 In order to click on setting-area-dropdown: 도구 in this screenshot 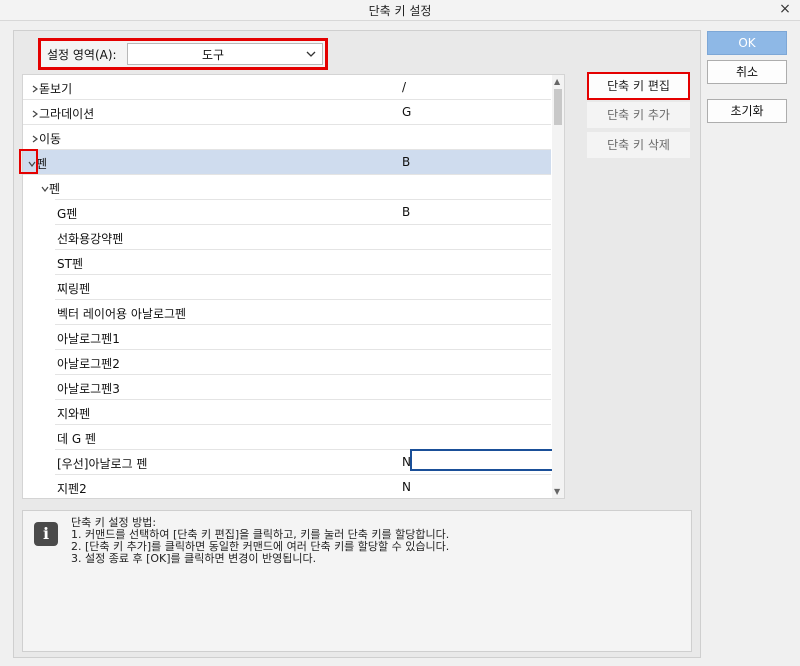, I will do `click(225, 54)`.